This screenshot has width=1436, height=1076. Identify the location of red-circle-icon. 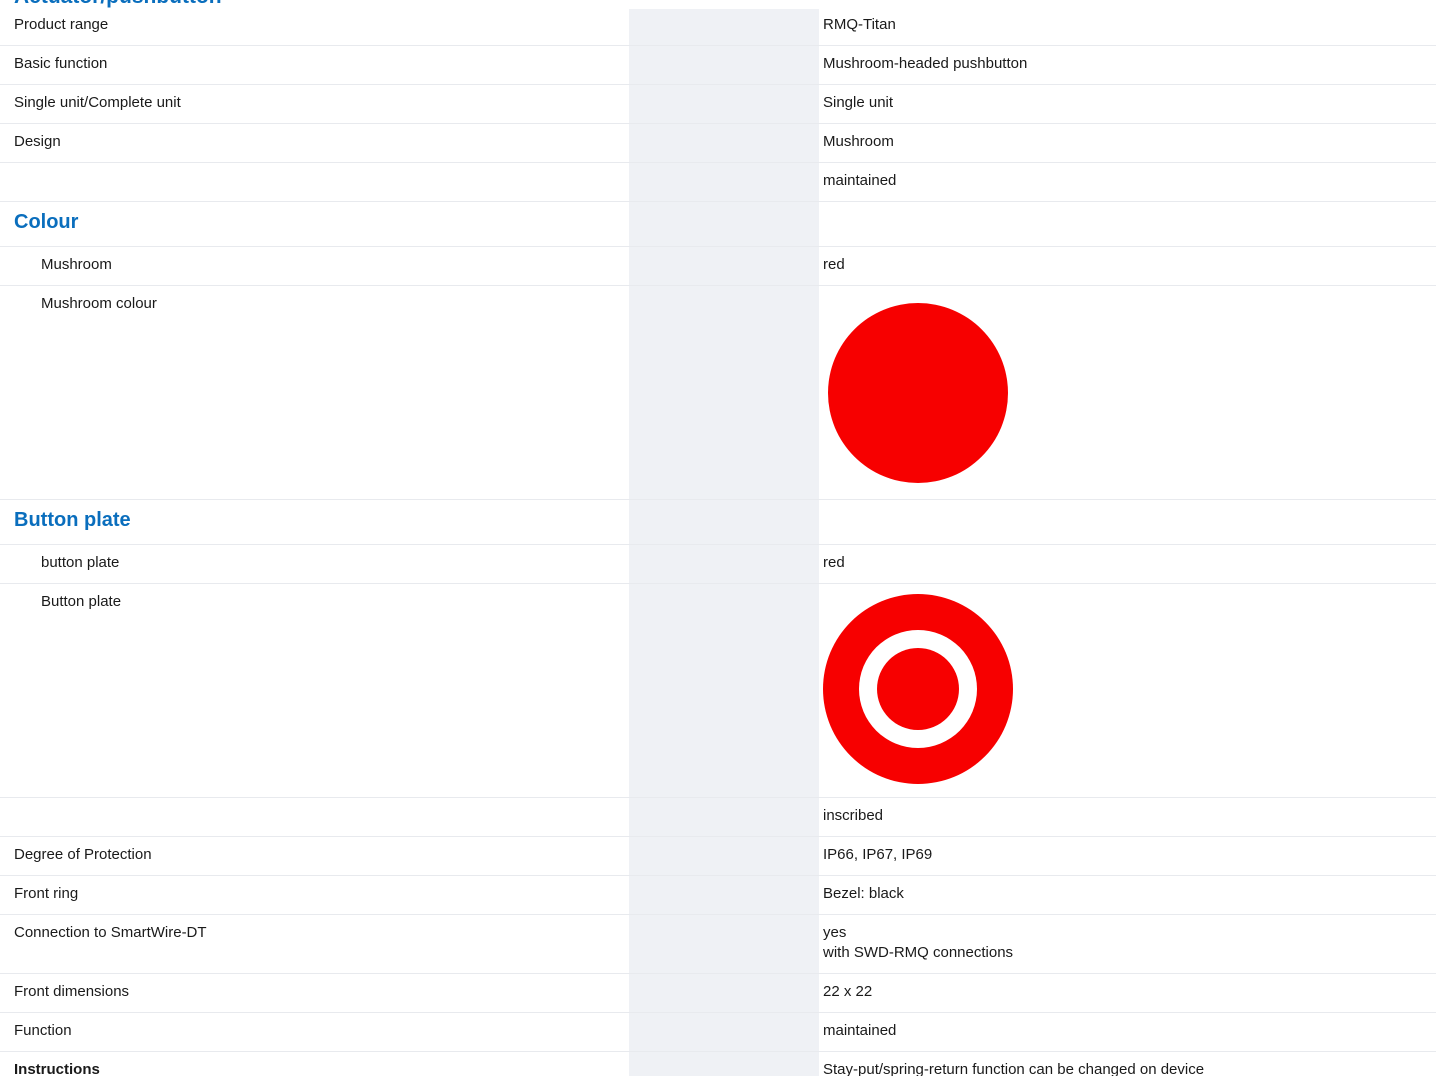
(918, 393).